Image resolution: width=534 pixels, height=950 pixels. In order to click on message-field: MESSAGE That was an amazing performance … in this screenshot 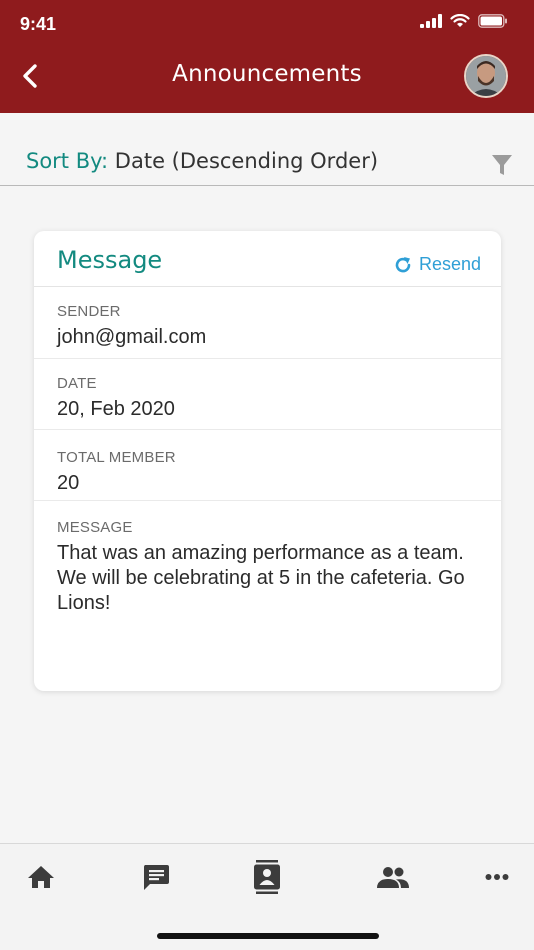, I will do `click(267, 558)`.